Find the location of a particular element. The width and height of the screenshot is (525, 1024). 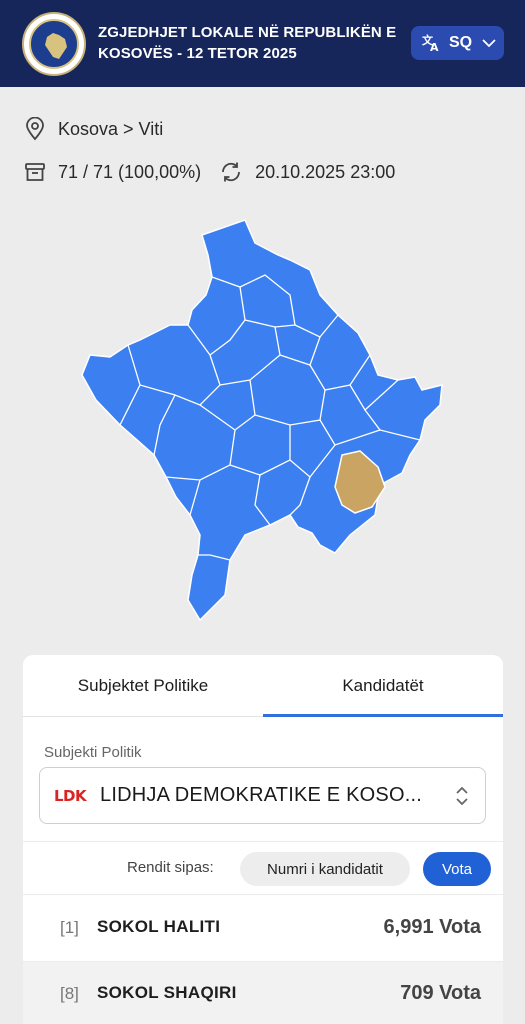

candidate-row: [8] SOKOL SHAQIRI 709 Vota is located at coordinates (263, 993).